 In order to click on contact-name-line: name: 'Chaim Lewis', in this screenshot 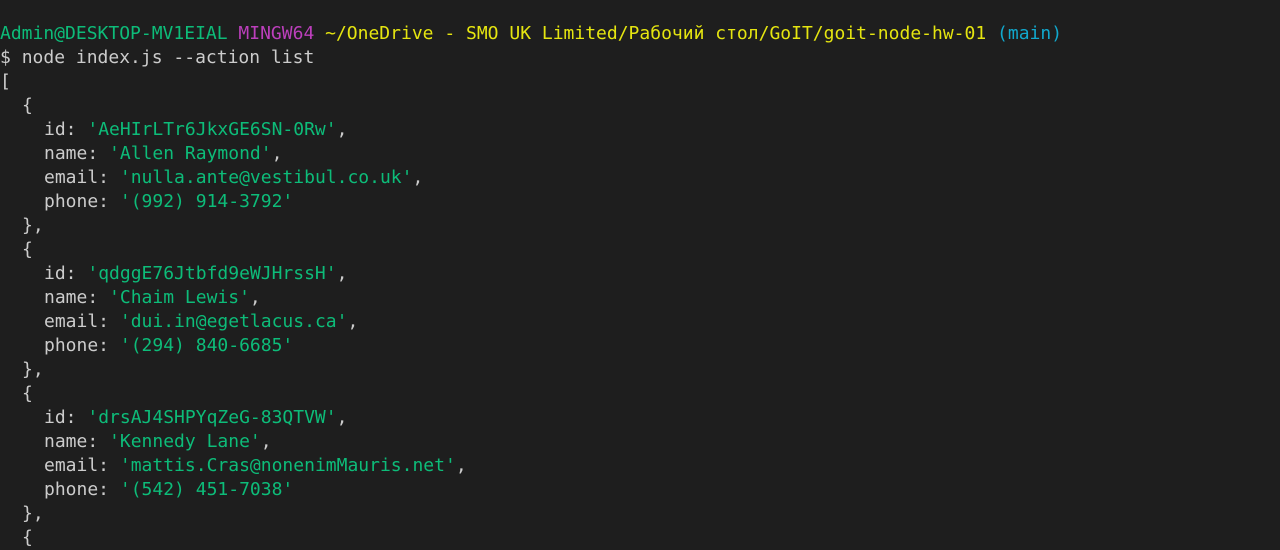, I will do `click(152, 297)`.